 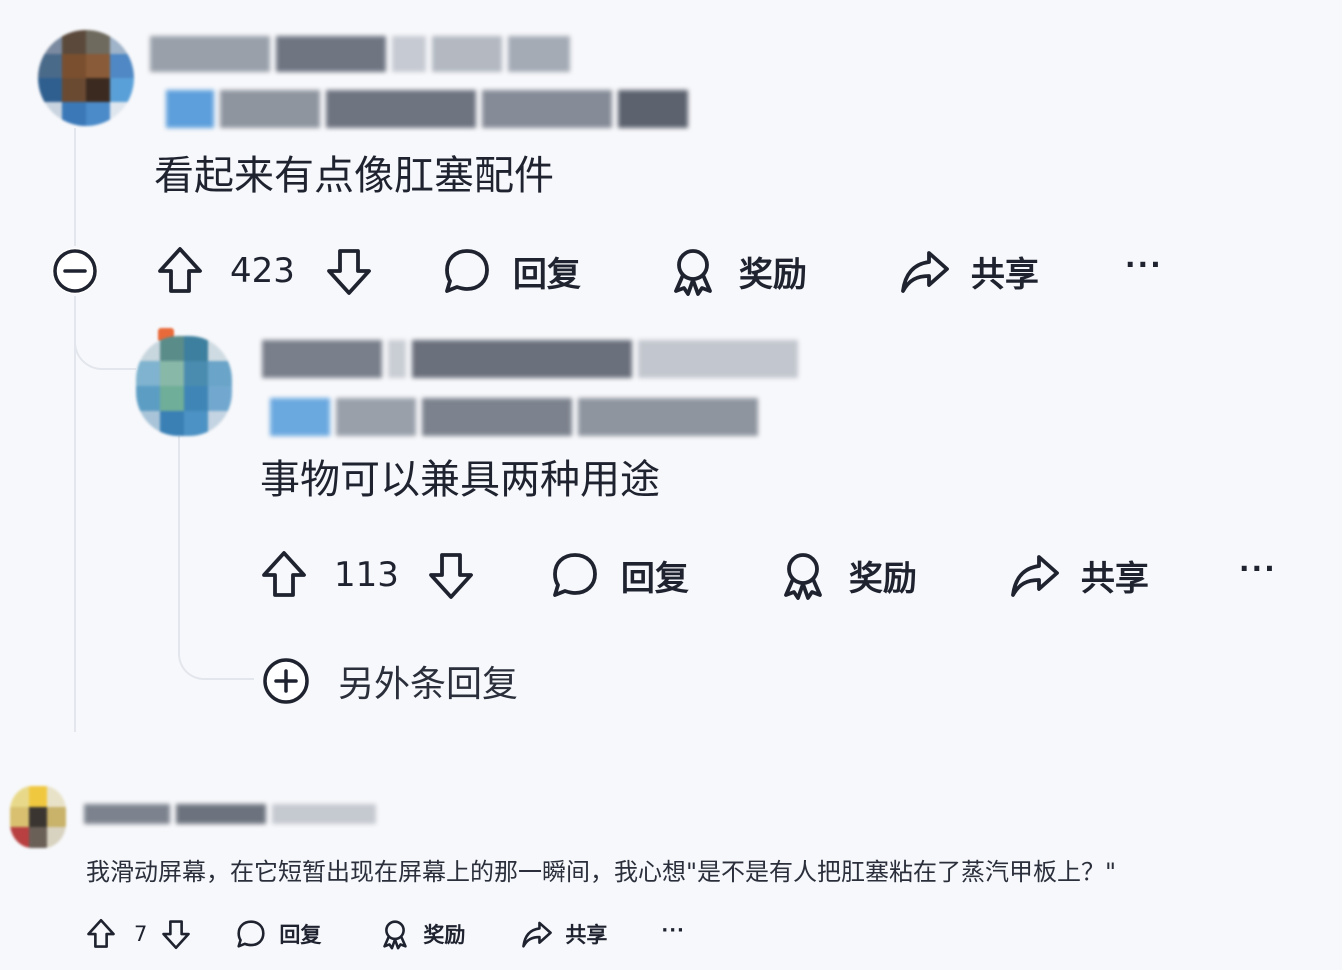 I want to click on vote-count: 423, so click(x=262, y=271).